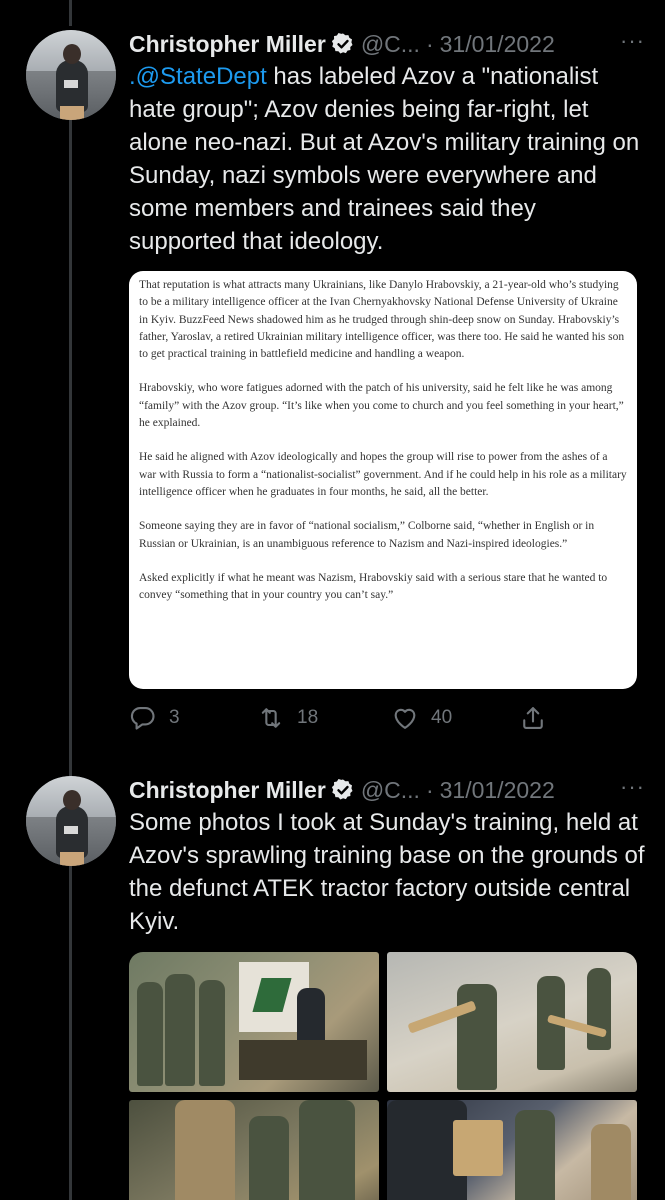 The height and width of the screenshot is (1200, 665). Describe the element at coordinates (308, 717) in the screenshot. I see `retweet-count: 18` at that location.